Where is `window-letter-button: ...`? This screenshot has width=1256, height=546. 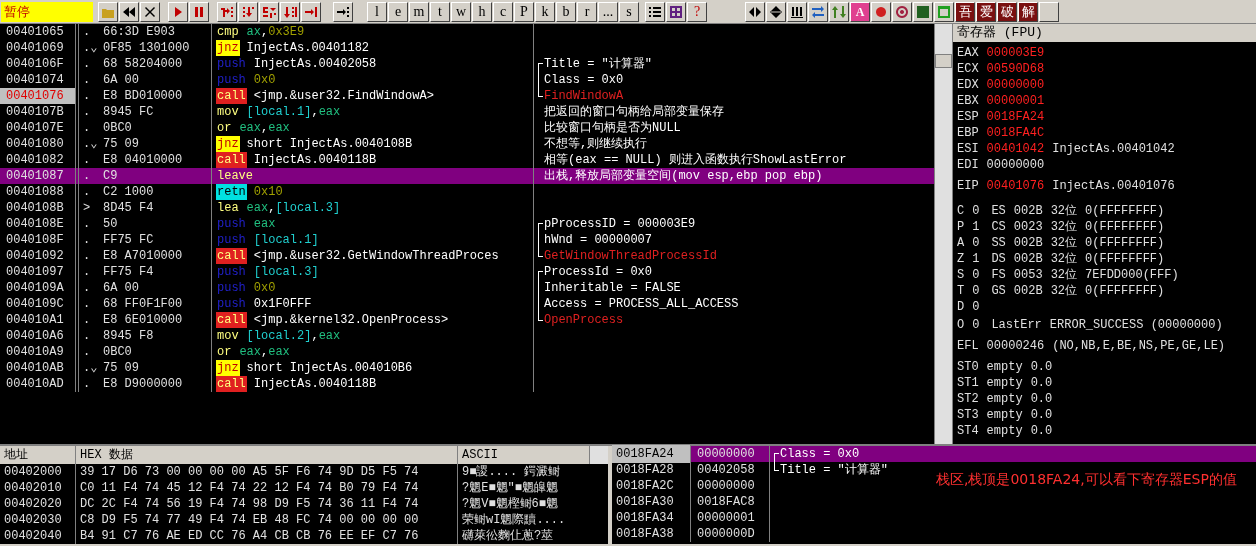 window-letter-button: ... is located at coordinates (608, 11).